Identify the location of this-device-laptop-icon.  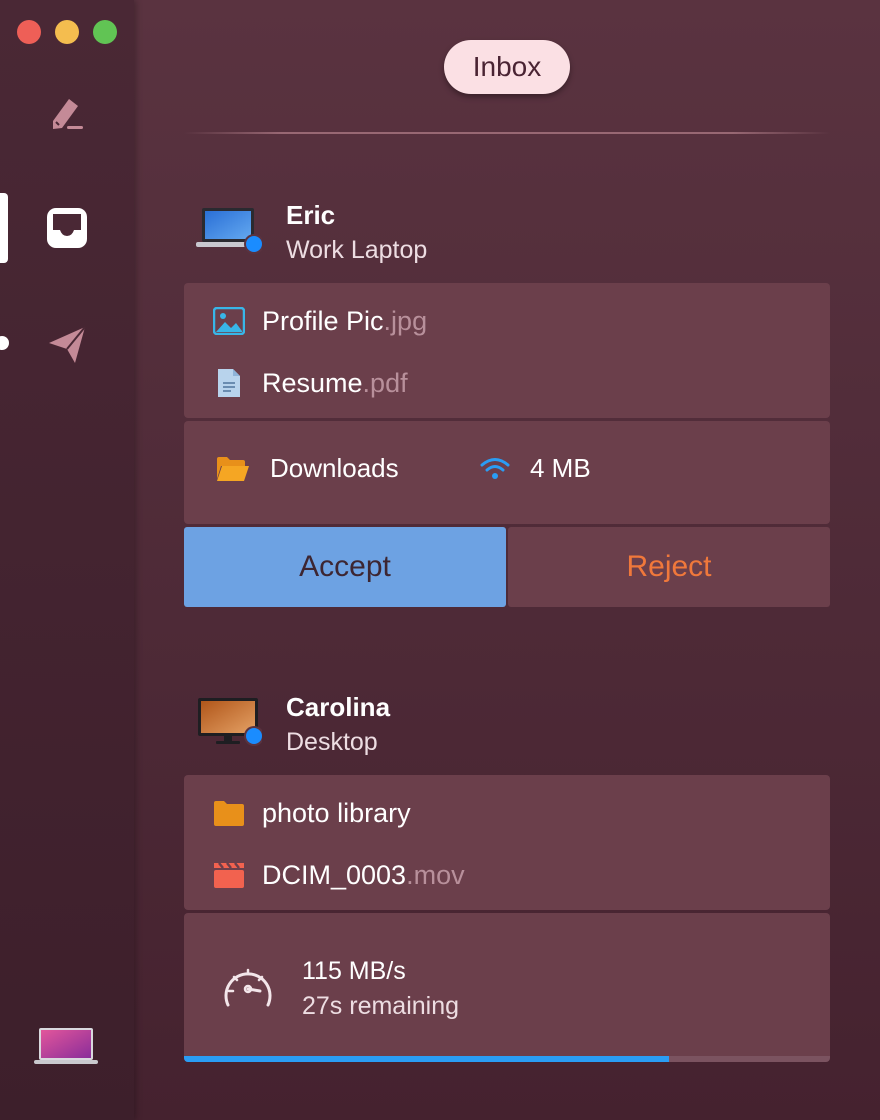
(66, 1046).